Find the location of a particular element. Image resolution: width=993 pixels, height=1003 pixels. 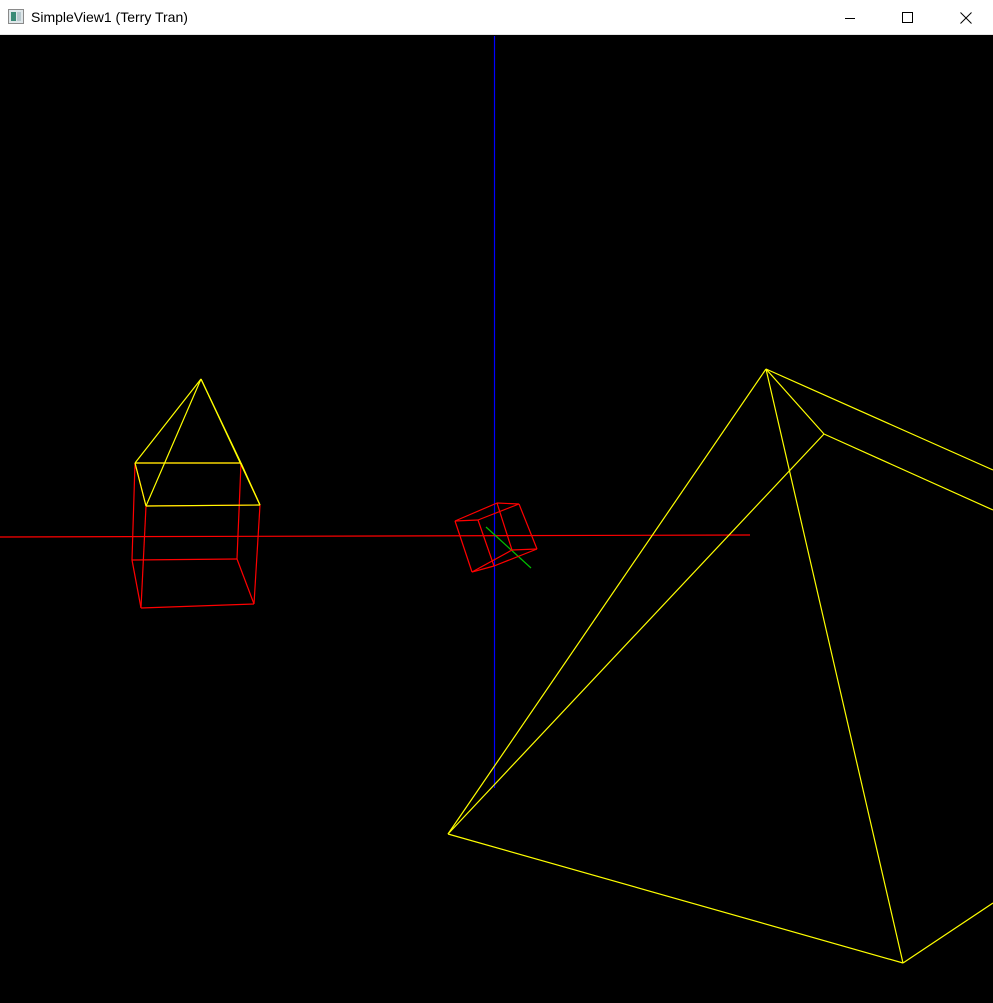

left-wireframe-cube is located at coordinates (196, 535).